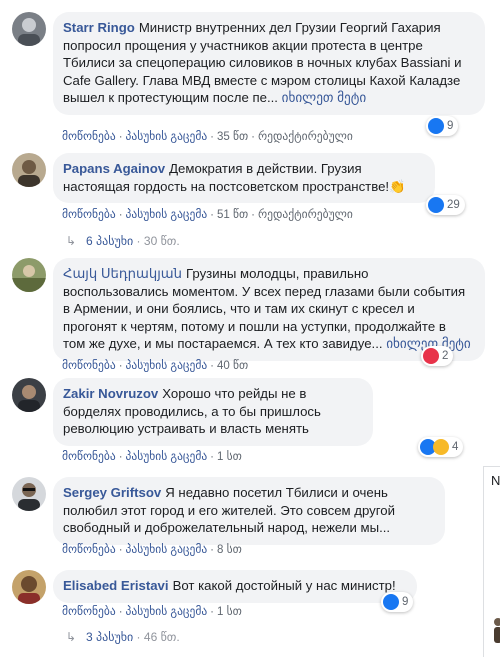 The height and width of the screenshot is (657, 500). I want to click on see-more-link: იხილეთ მეტი, so click(324, 97).